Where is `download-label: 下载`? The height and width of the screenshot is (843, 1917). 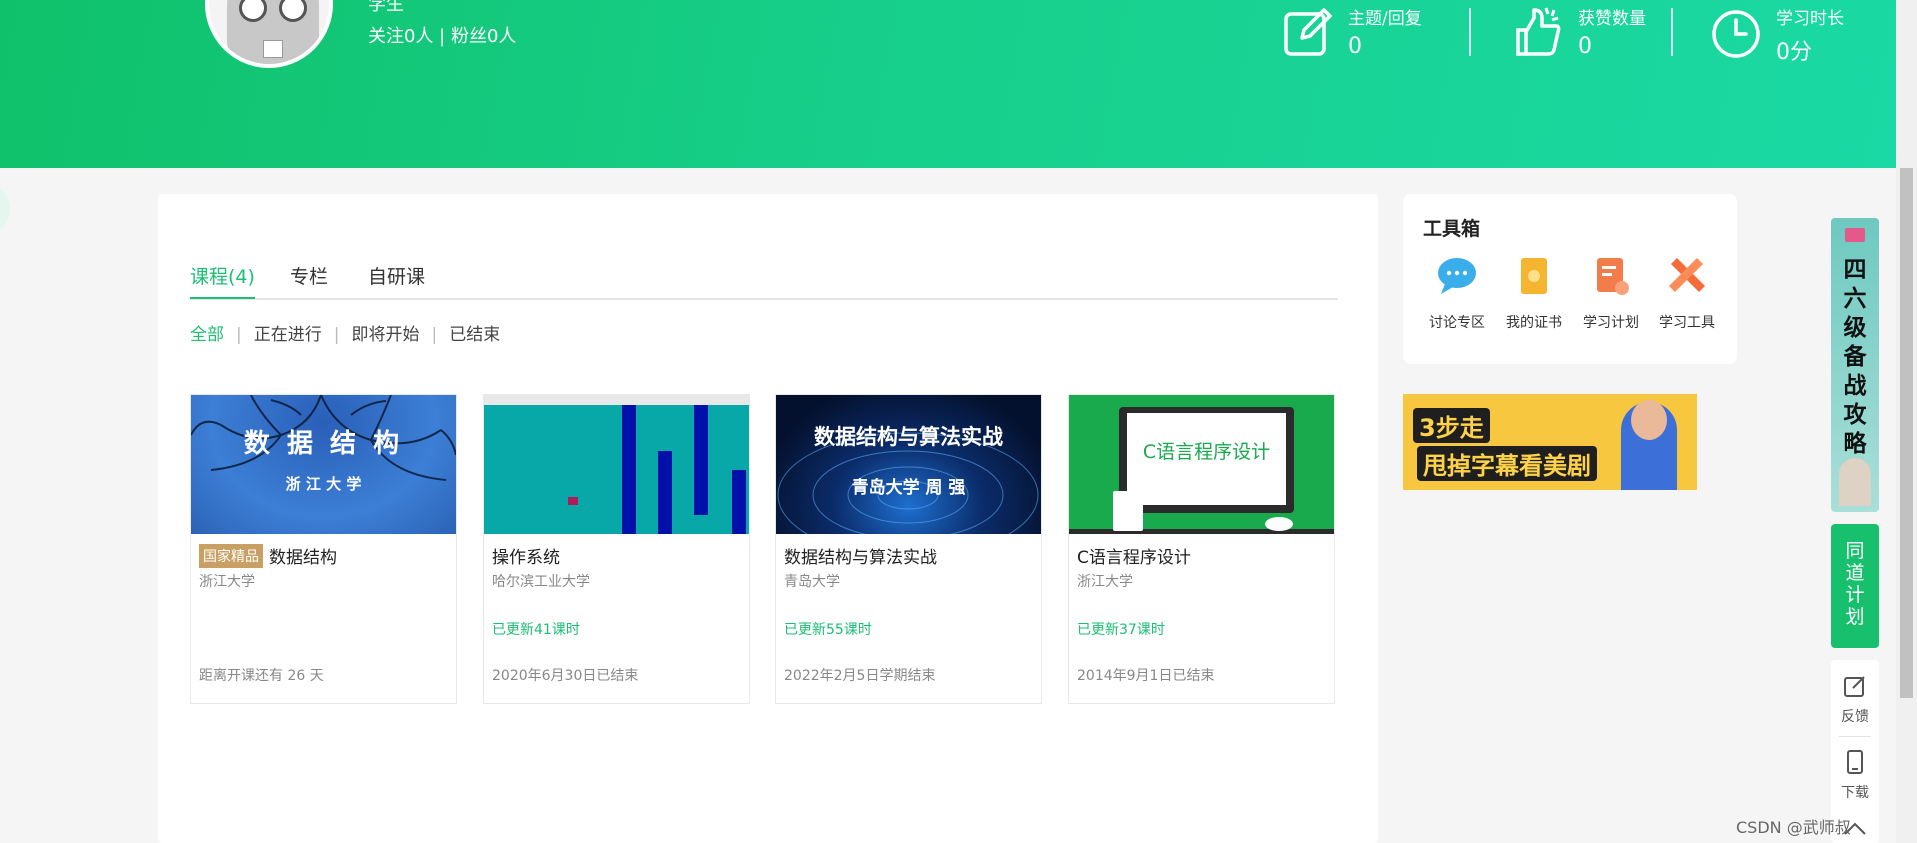 download-label: 下载 is located at coordinates (1855, 793).